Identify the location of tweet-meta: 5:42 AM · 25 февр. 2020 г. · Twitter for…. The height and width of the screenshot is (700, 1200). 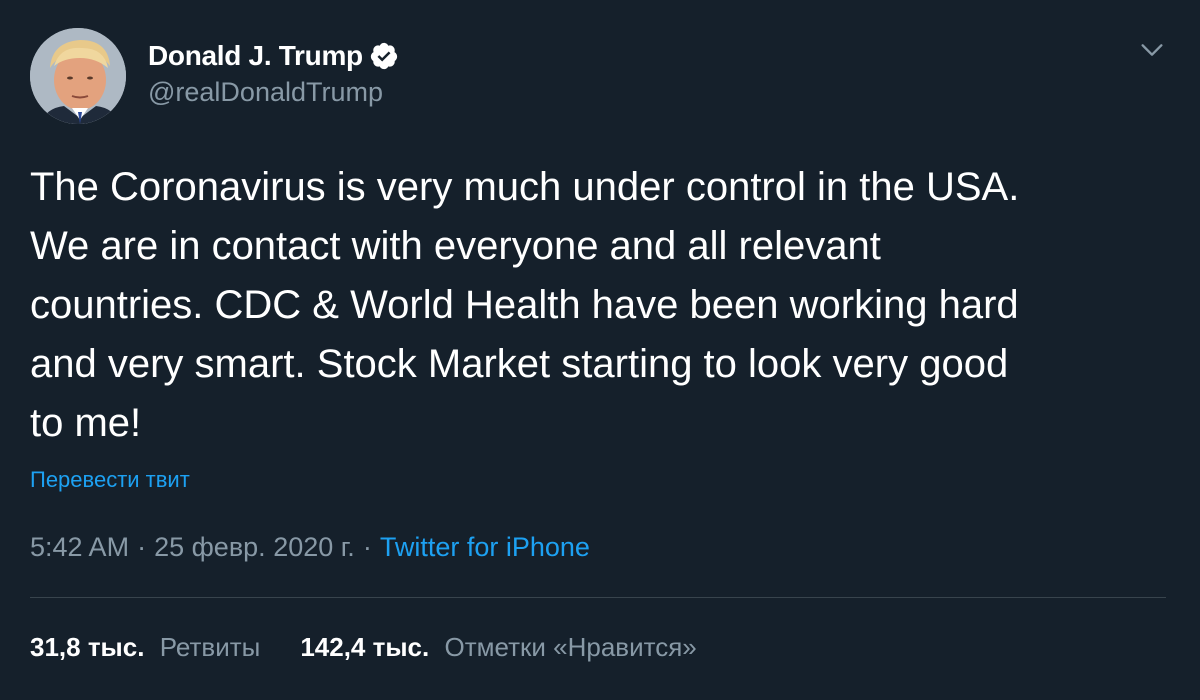
(310, 547).